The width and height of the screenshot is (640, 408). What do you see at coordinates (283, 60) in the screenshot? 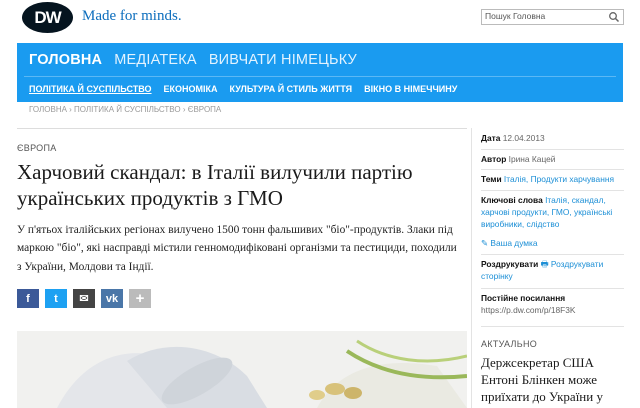
I see `nav-learn-german: ВИВЧАТИ НІМЕЦЬКУ` at bounding box center [283, 60].